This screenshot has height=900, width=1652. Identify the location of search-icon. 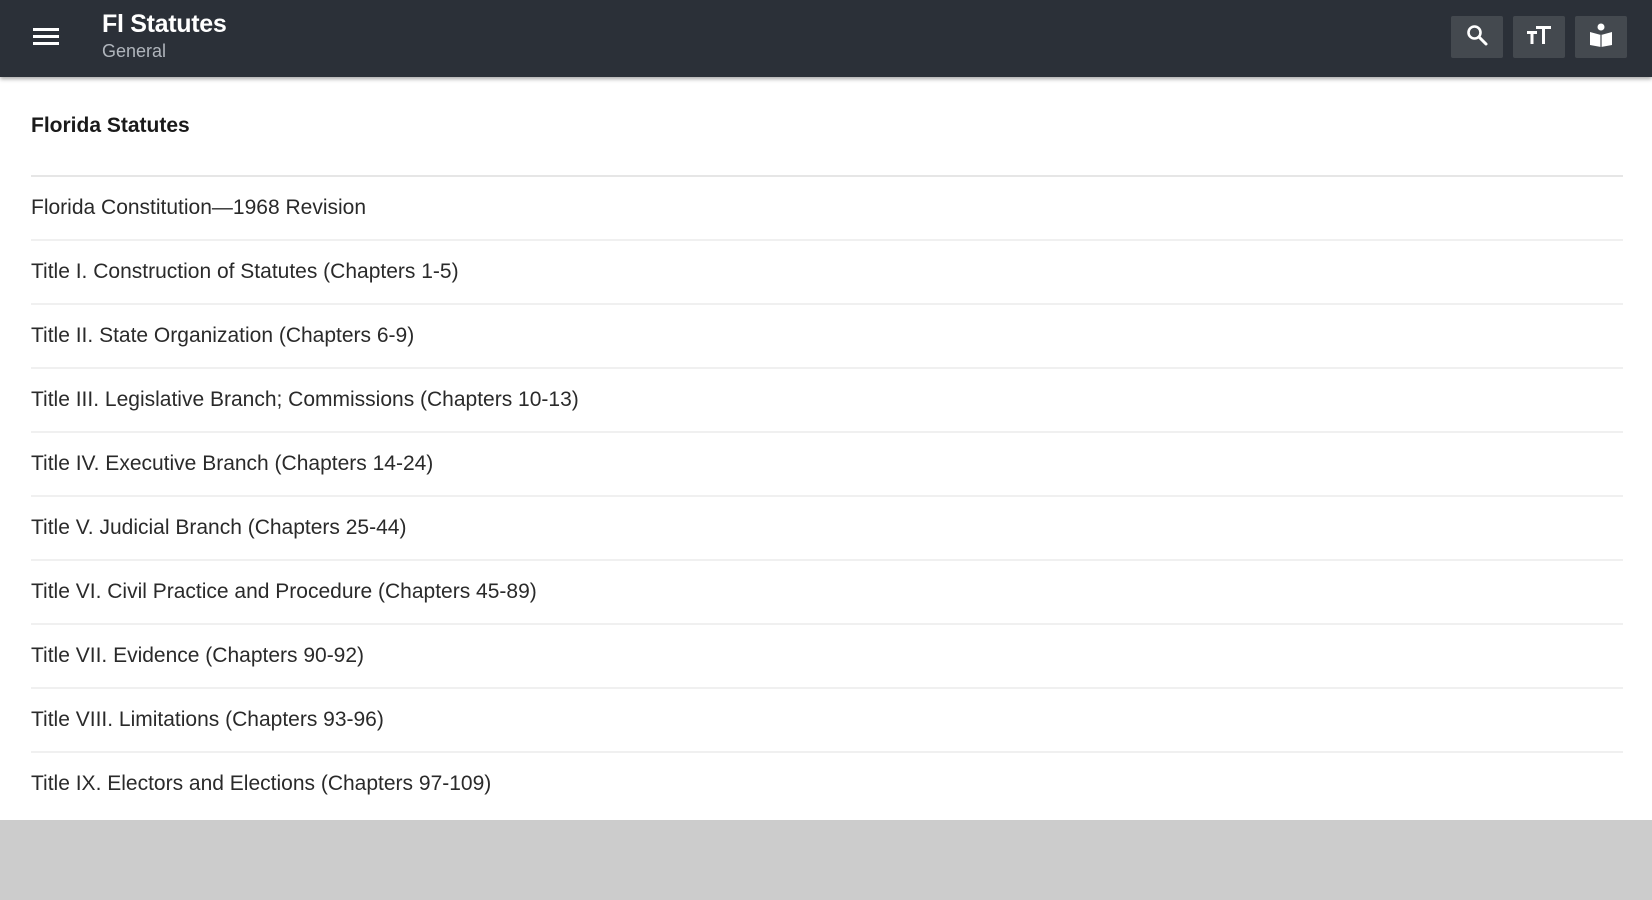
(1477, 37).